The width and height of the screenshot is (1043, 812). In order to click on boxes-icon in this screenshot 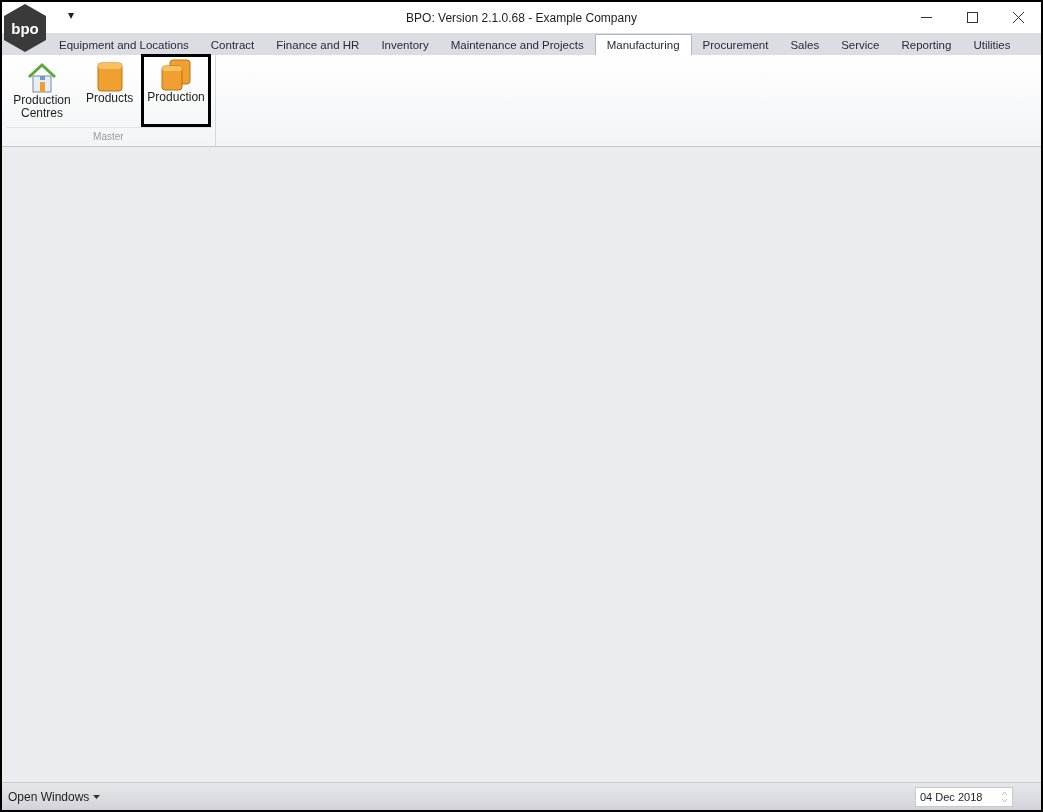, I will do `click(176, 75)`.